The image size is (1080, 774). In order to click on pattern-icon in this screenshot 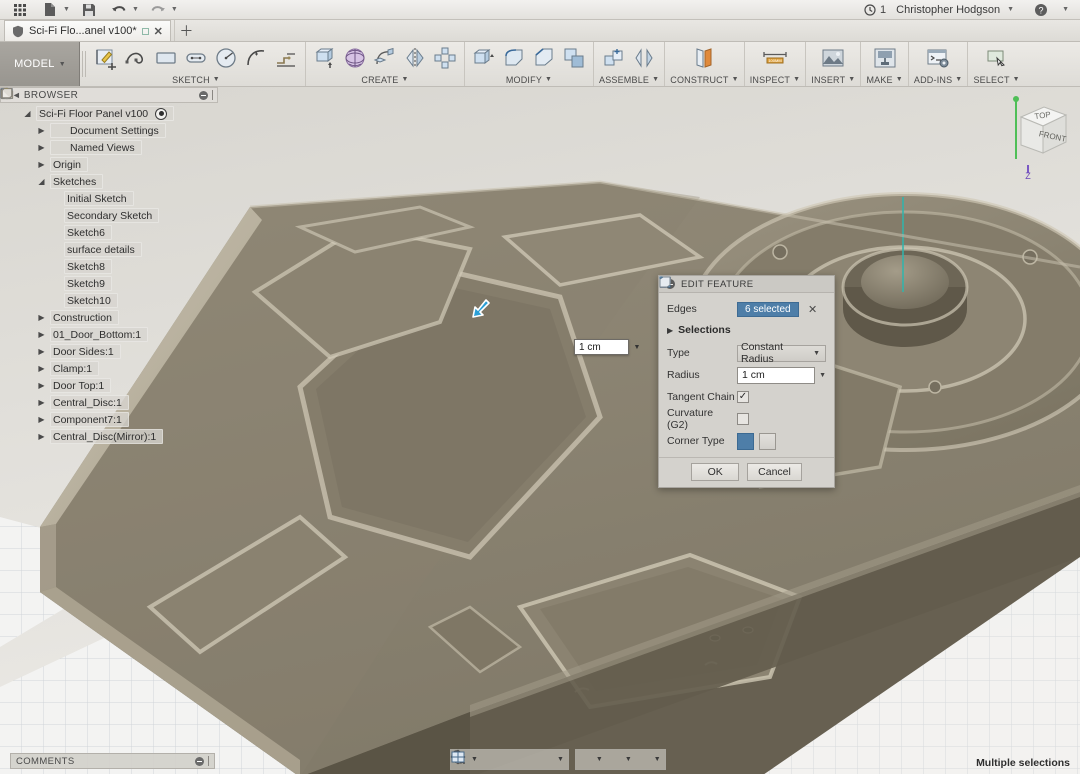, I will do `click(445, 58)`.